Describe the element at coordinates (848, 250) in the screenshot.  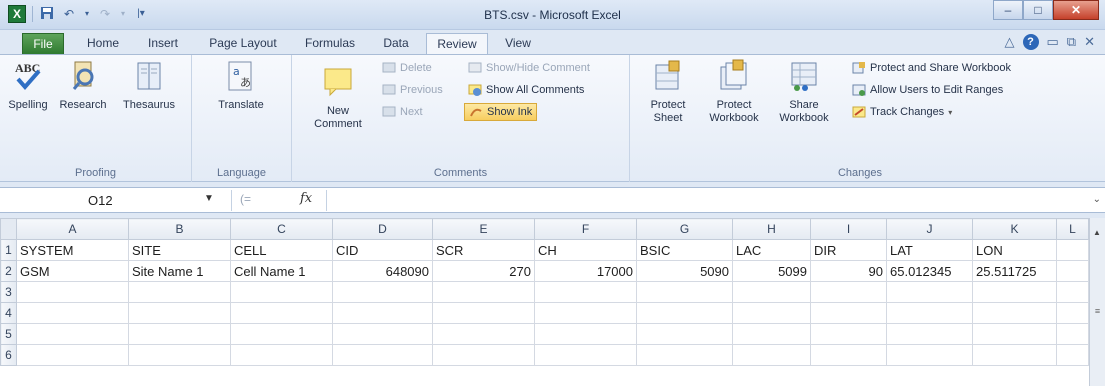
I see `cell: DIR` at that location.